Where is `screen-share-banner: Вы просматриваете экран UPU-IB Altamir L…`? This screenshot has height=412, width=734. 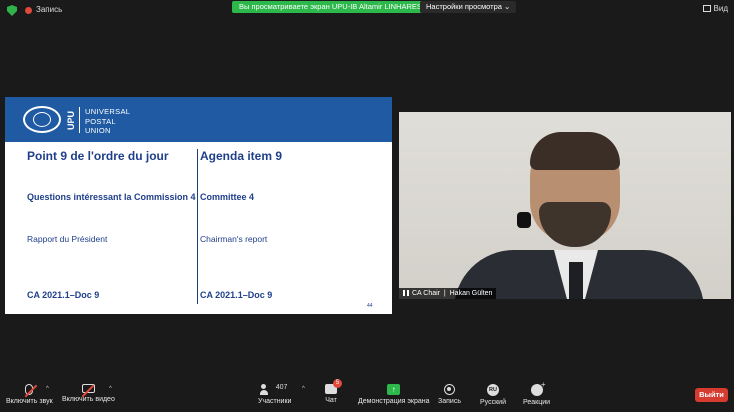
screen-share-banner: Вы просматриваете экран UPU-IB Altamir L… is located at coordinates (330, 7).